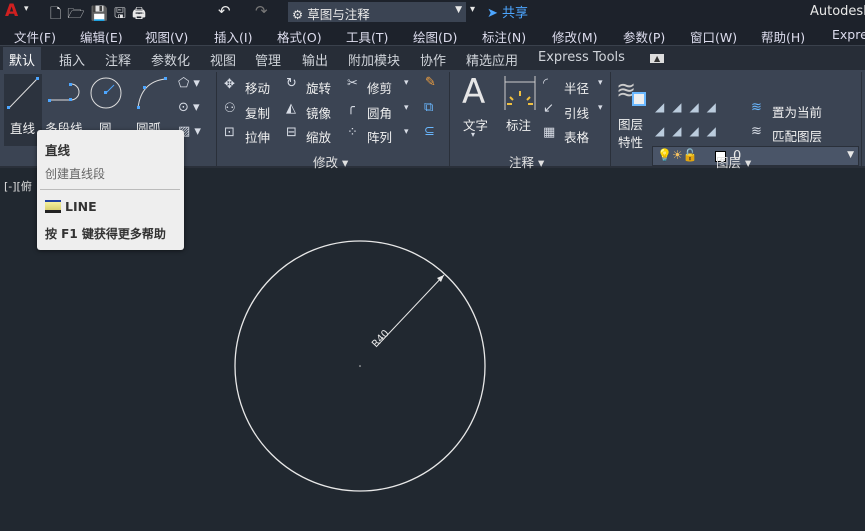  I want to click on customize-icon: ▾, so click(472, 9).